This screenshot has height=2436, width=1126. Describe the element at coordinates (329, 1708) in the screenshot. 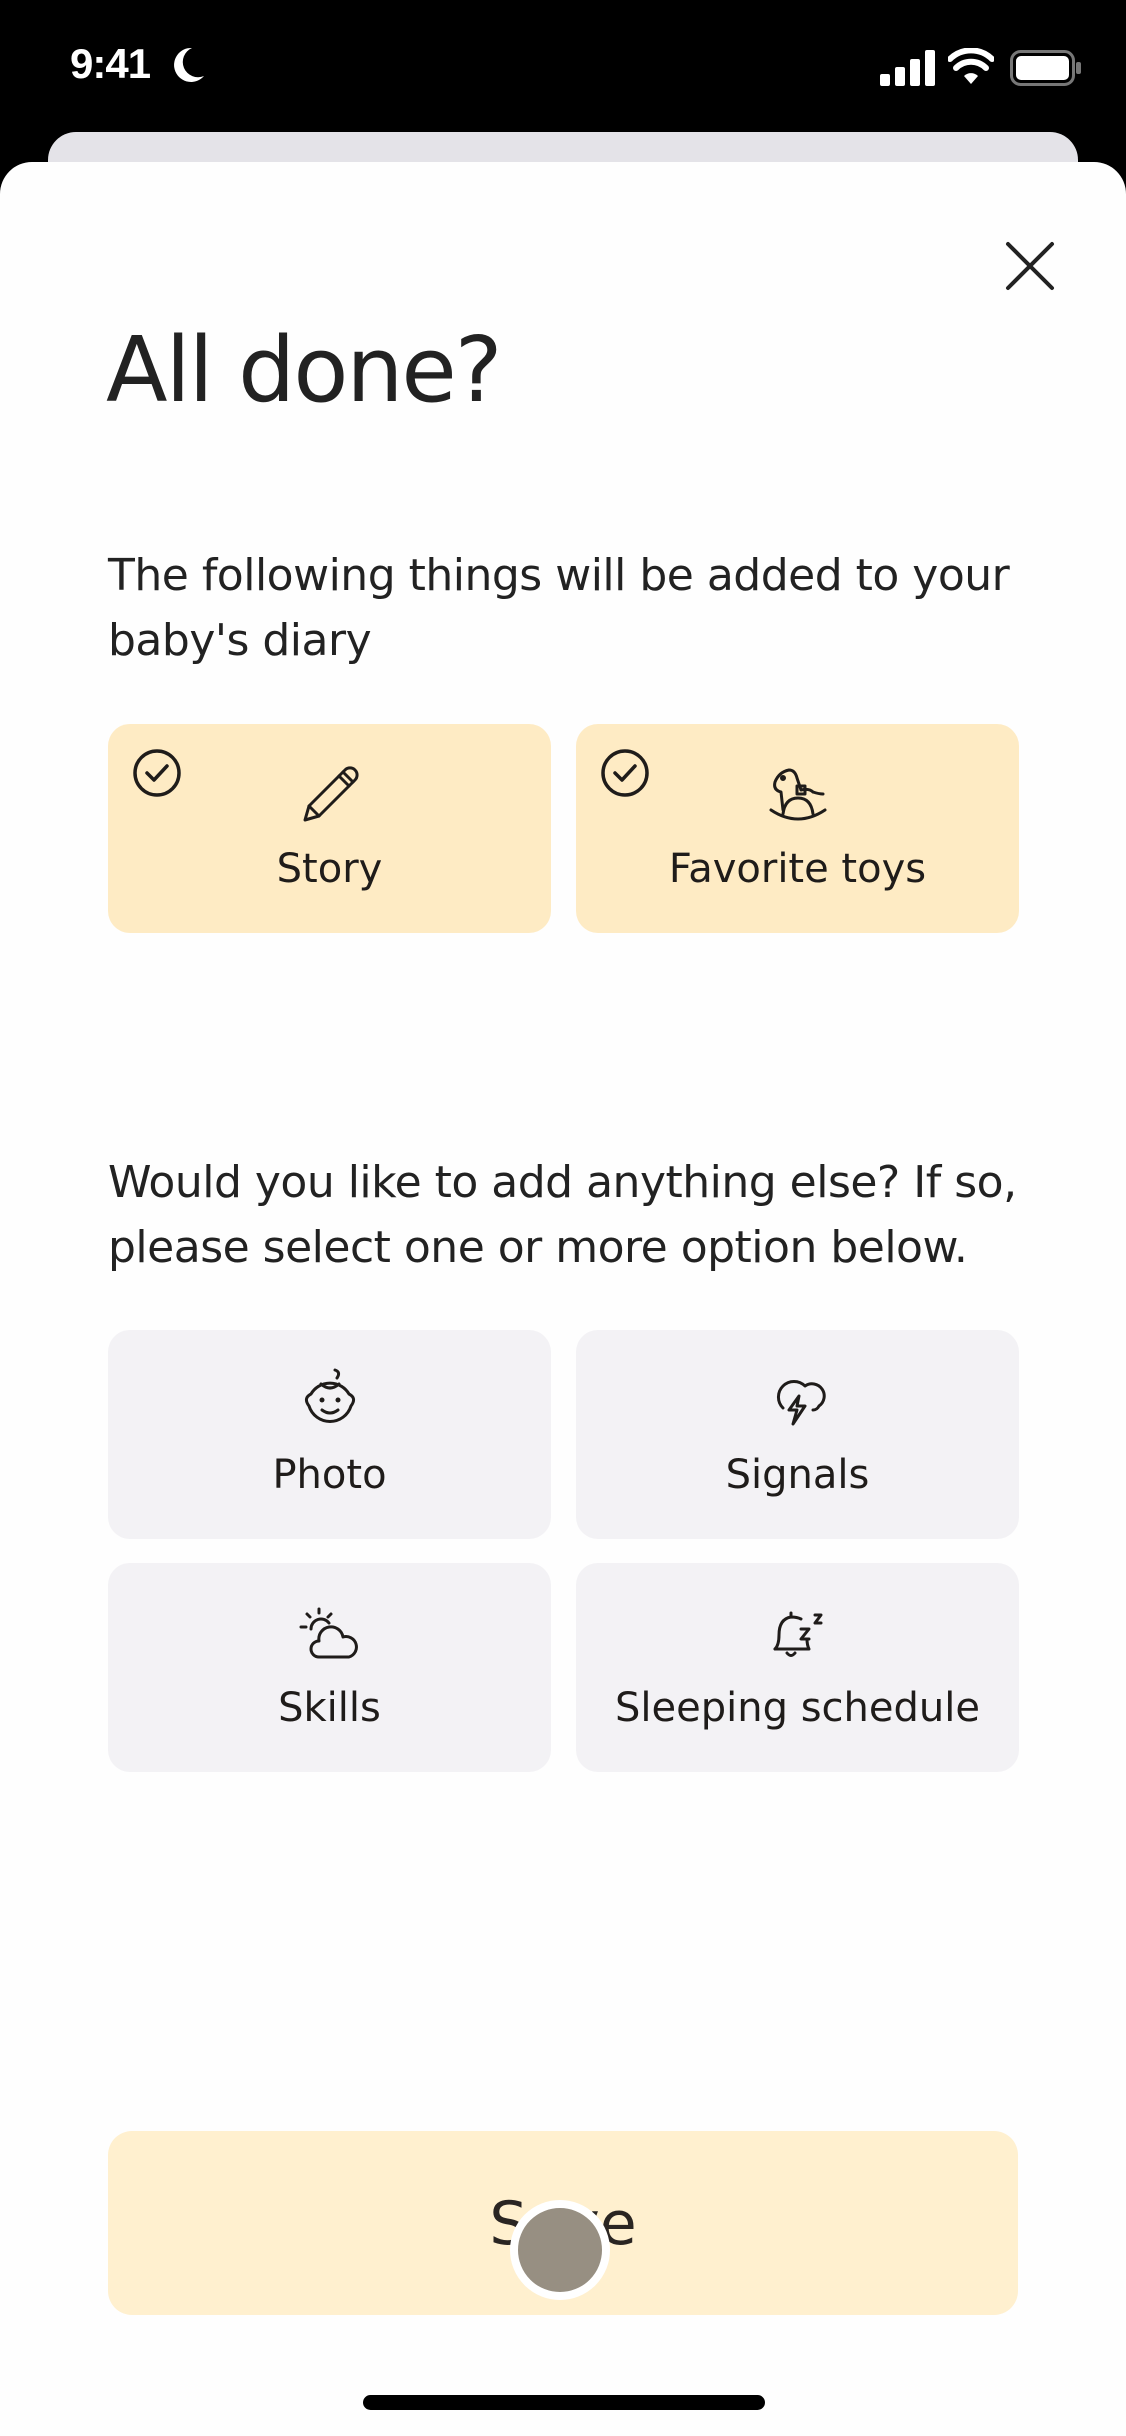

I see `option-label: Skills` at that location.